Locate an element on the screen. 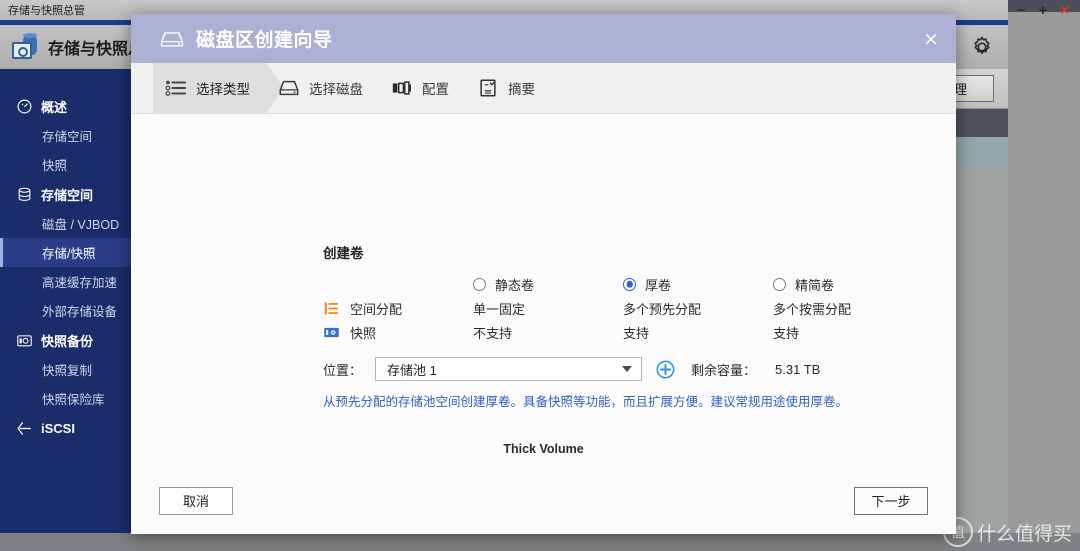 The width and height of the screenshot is (1080, 551). wizard-step-select-type: 选择类型 is located at coordinates (218, 88).